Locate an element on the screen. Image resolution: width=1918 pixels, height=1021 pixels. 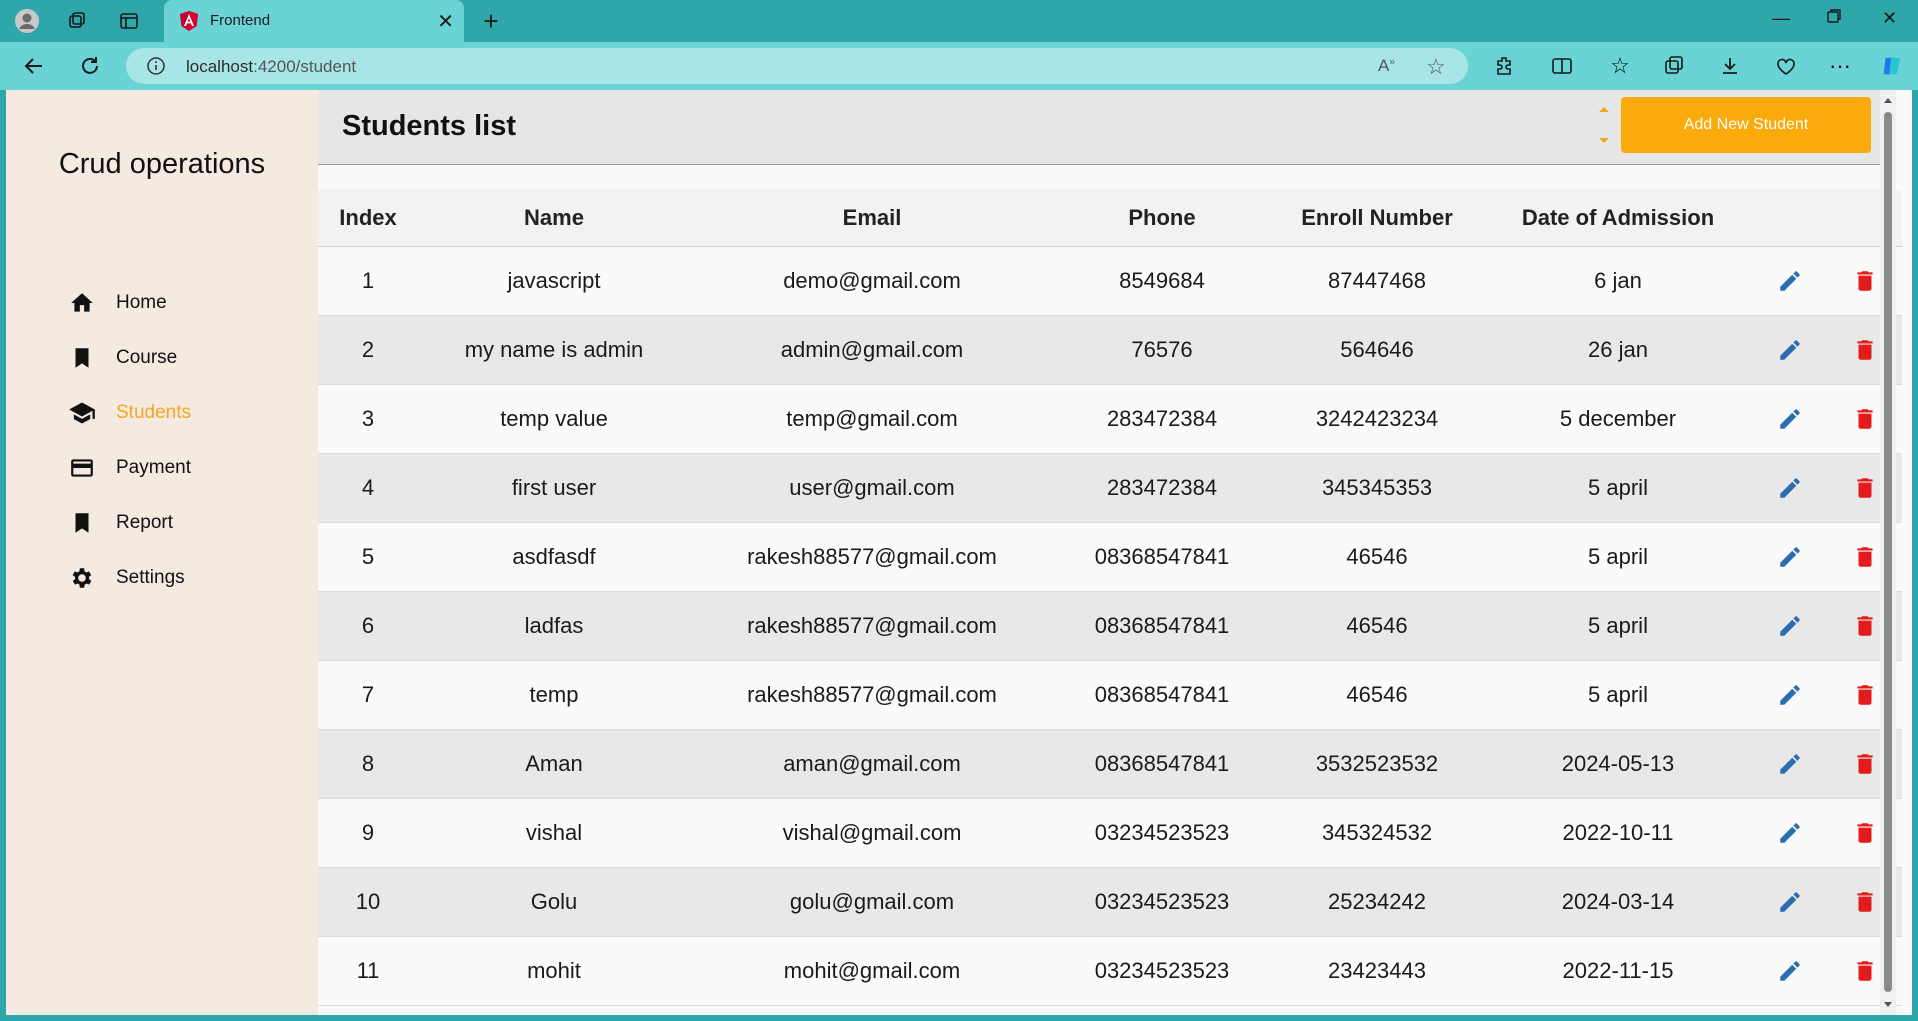
downloads-icon is located at coordinates (1730, 66).